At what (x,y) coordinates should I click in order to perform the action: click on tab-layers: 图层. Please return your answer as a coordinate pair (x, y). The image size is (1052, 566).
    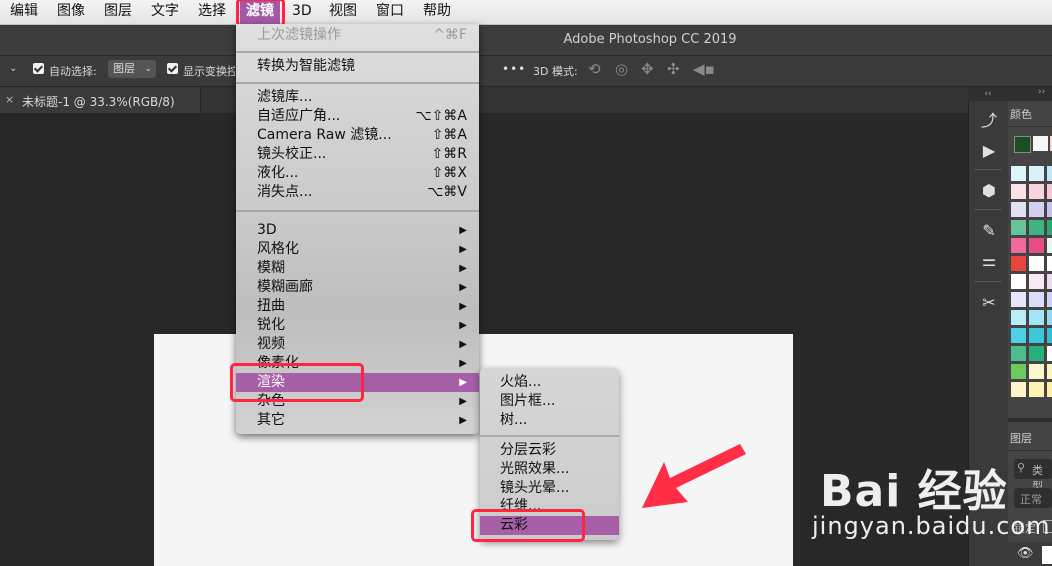
    Looking at the image, I should click on (1021, 438).